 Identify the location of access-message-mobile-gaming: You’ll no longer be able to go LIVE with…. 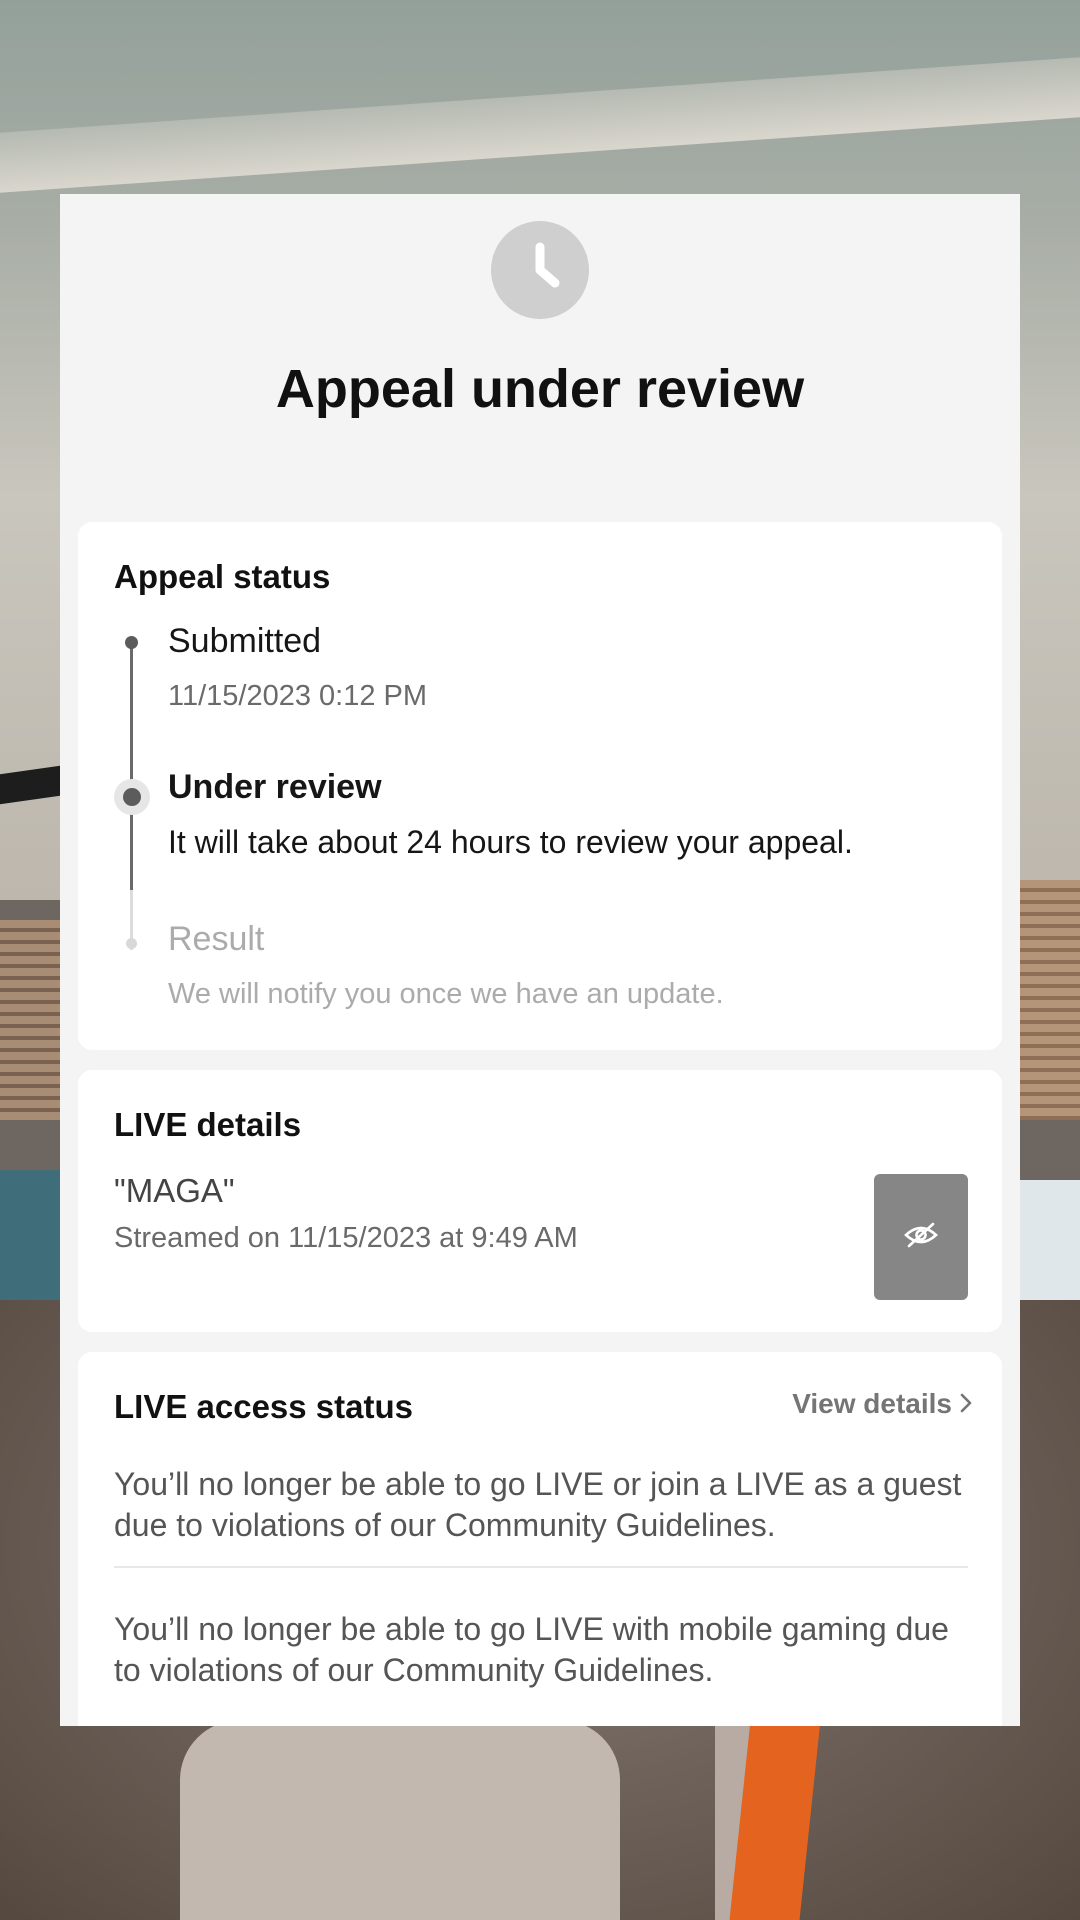
(531, 1649).